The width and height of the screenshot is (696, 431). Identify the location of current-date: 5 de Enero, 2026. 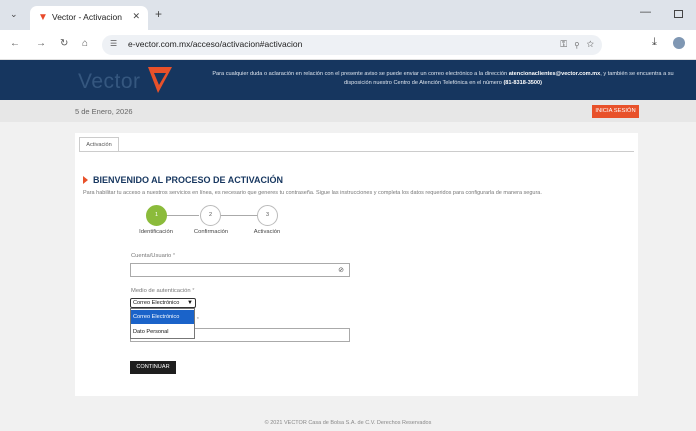
(104, 111).